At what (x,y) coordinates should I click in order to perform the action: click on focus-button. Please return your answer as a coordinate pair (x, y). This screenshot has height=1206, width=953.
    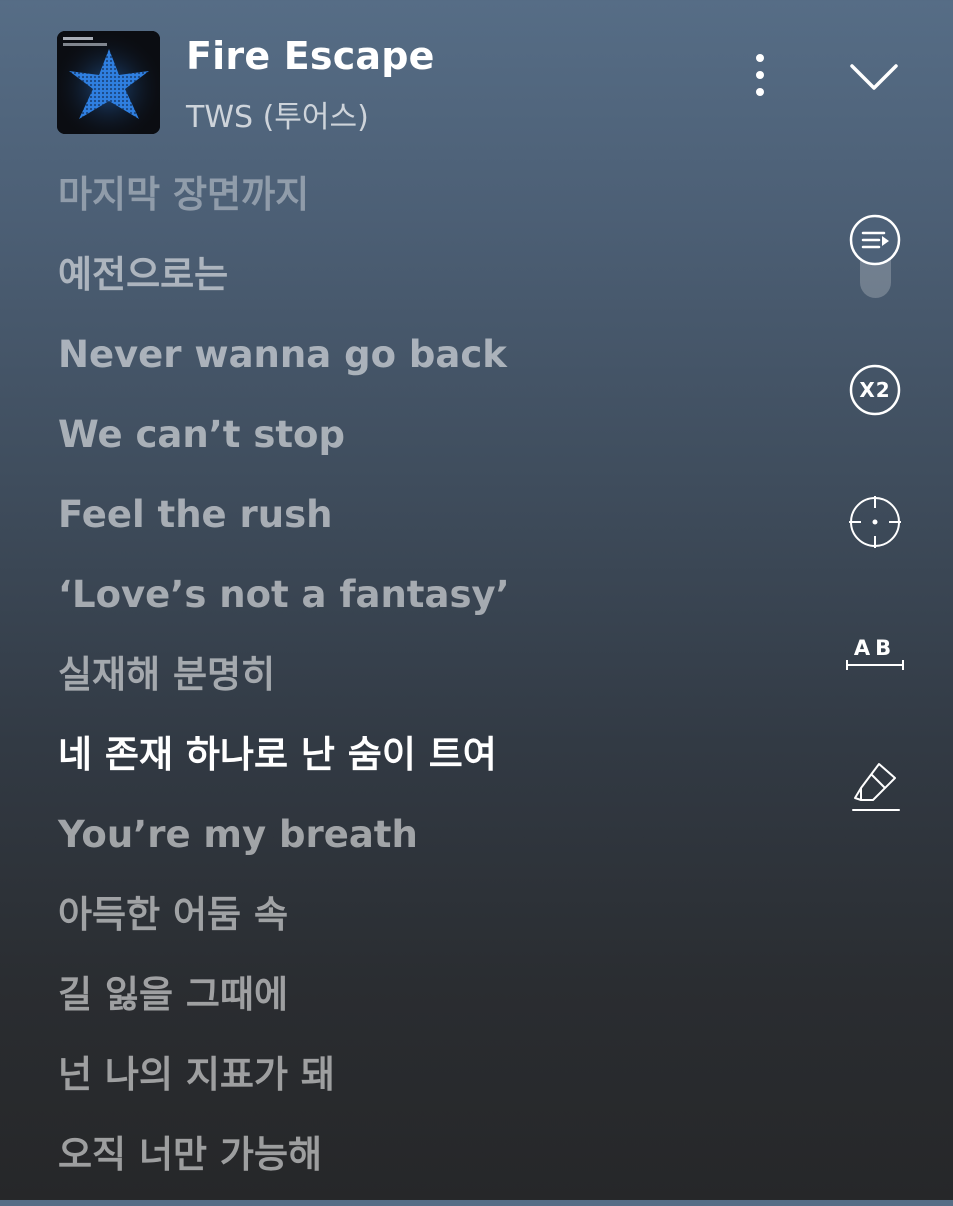
    Looking at the image, I should click on (875, 522).